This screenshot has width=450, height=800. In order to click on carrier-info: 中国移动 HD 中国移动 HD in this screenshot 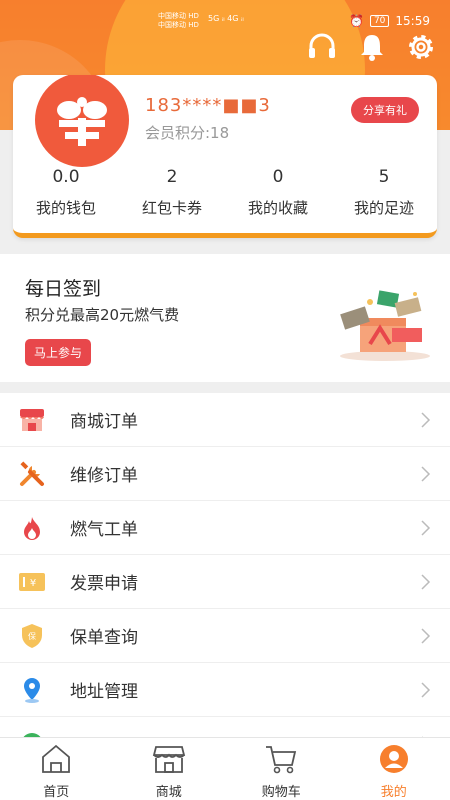, I will do `click(178, 21)`.